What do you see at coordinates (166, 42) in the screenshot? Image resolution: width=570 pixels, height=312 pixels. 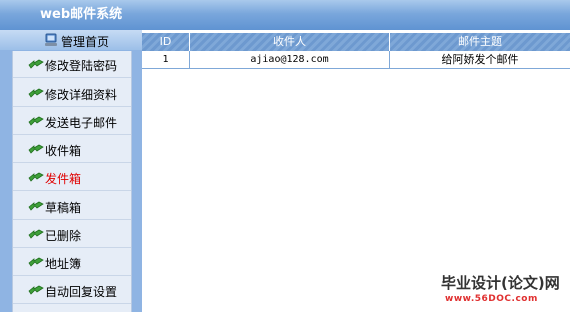 I see `column-header-id: ID` at bounding box center [166, 42].